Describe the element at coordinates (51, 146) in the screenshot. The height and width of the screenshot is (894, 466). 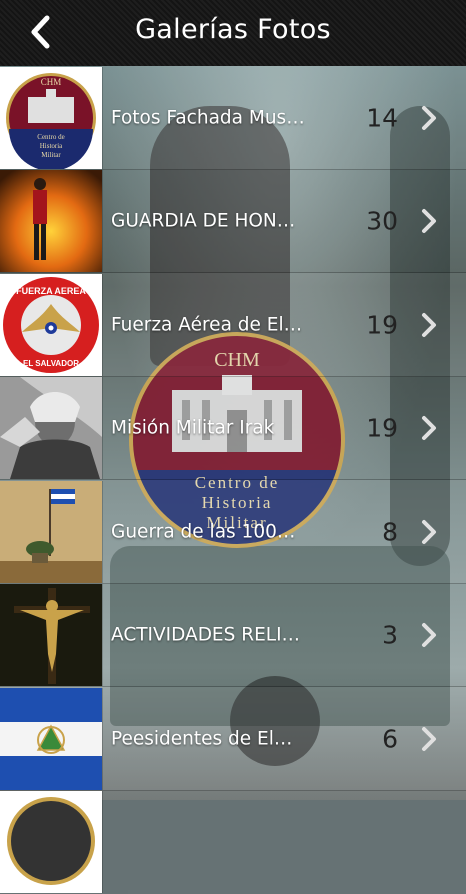
I see `svg-text: Historia` at that location.